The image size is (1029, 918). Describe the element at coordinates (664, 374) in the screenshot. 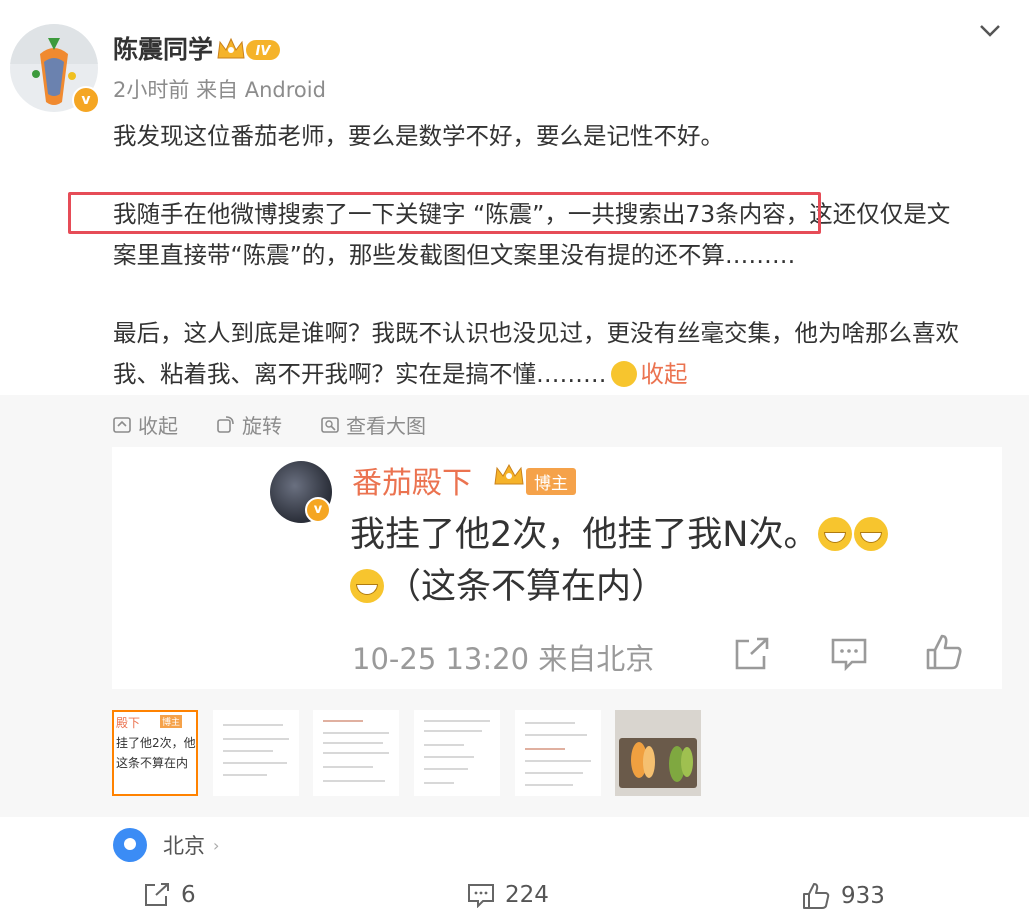

I see `collapse-link: 收起` at that location.